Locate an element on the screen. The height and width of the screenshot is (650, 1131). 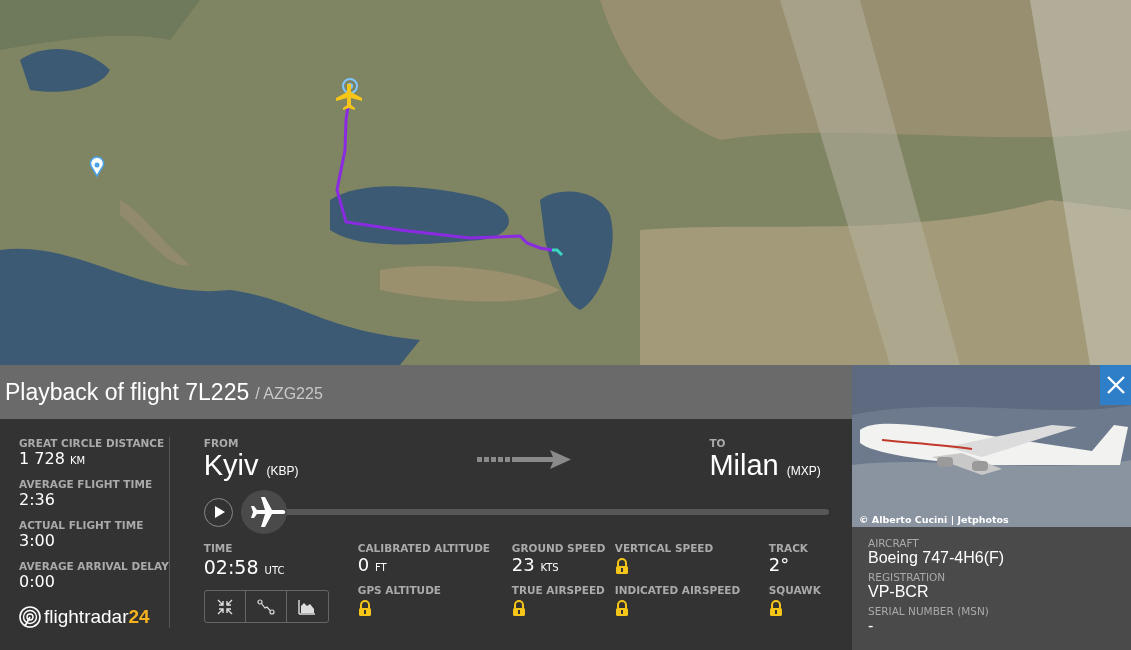
playback-slider is located at coordinates (534, 512).